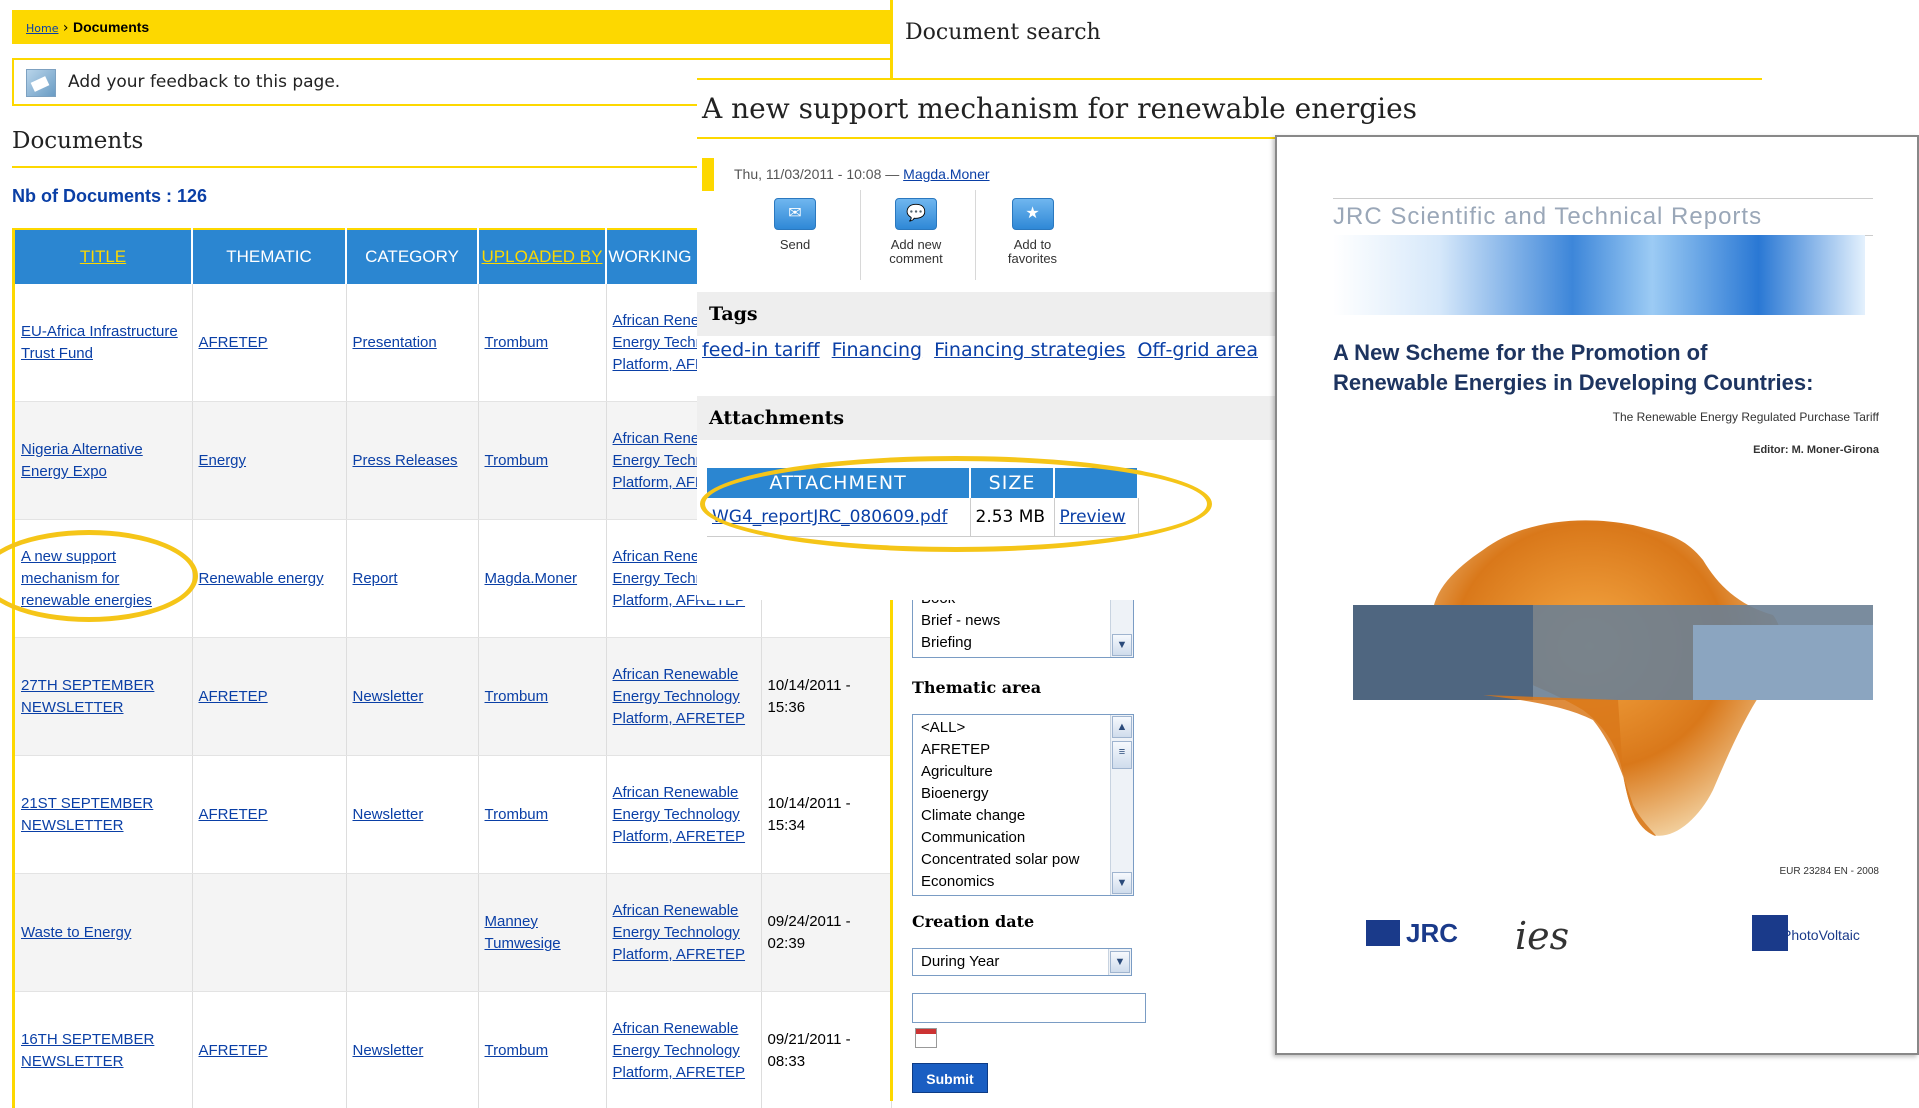  I want to click on date-cell: 10/14/2011 - 15:34, so click(809, 814).